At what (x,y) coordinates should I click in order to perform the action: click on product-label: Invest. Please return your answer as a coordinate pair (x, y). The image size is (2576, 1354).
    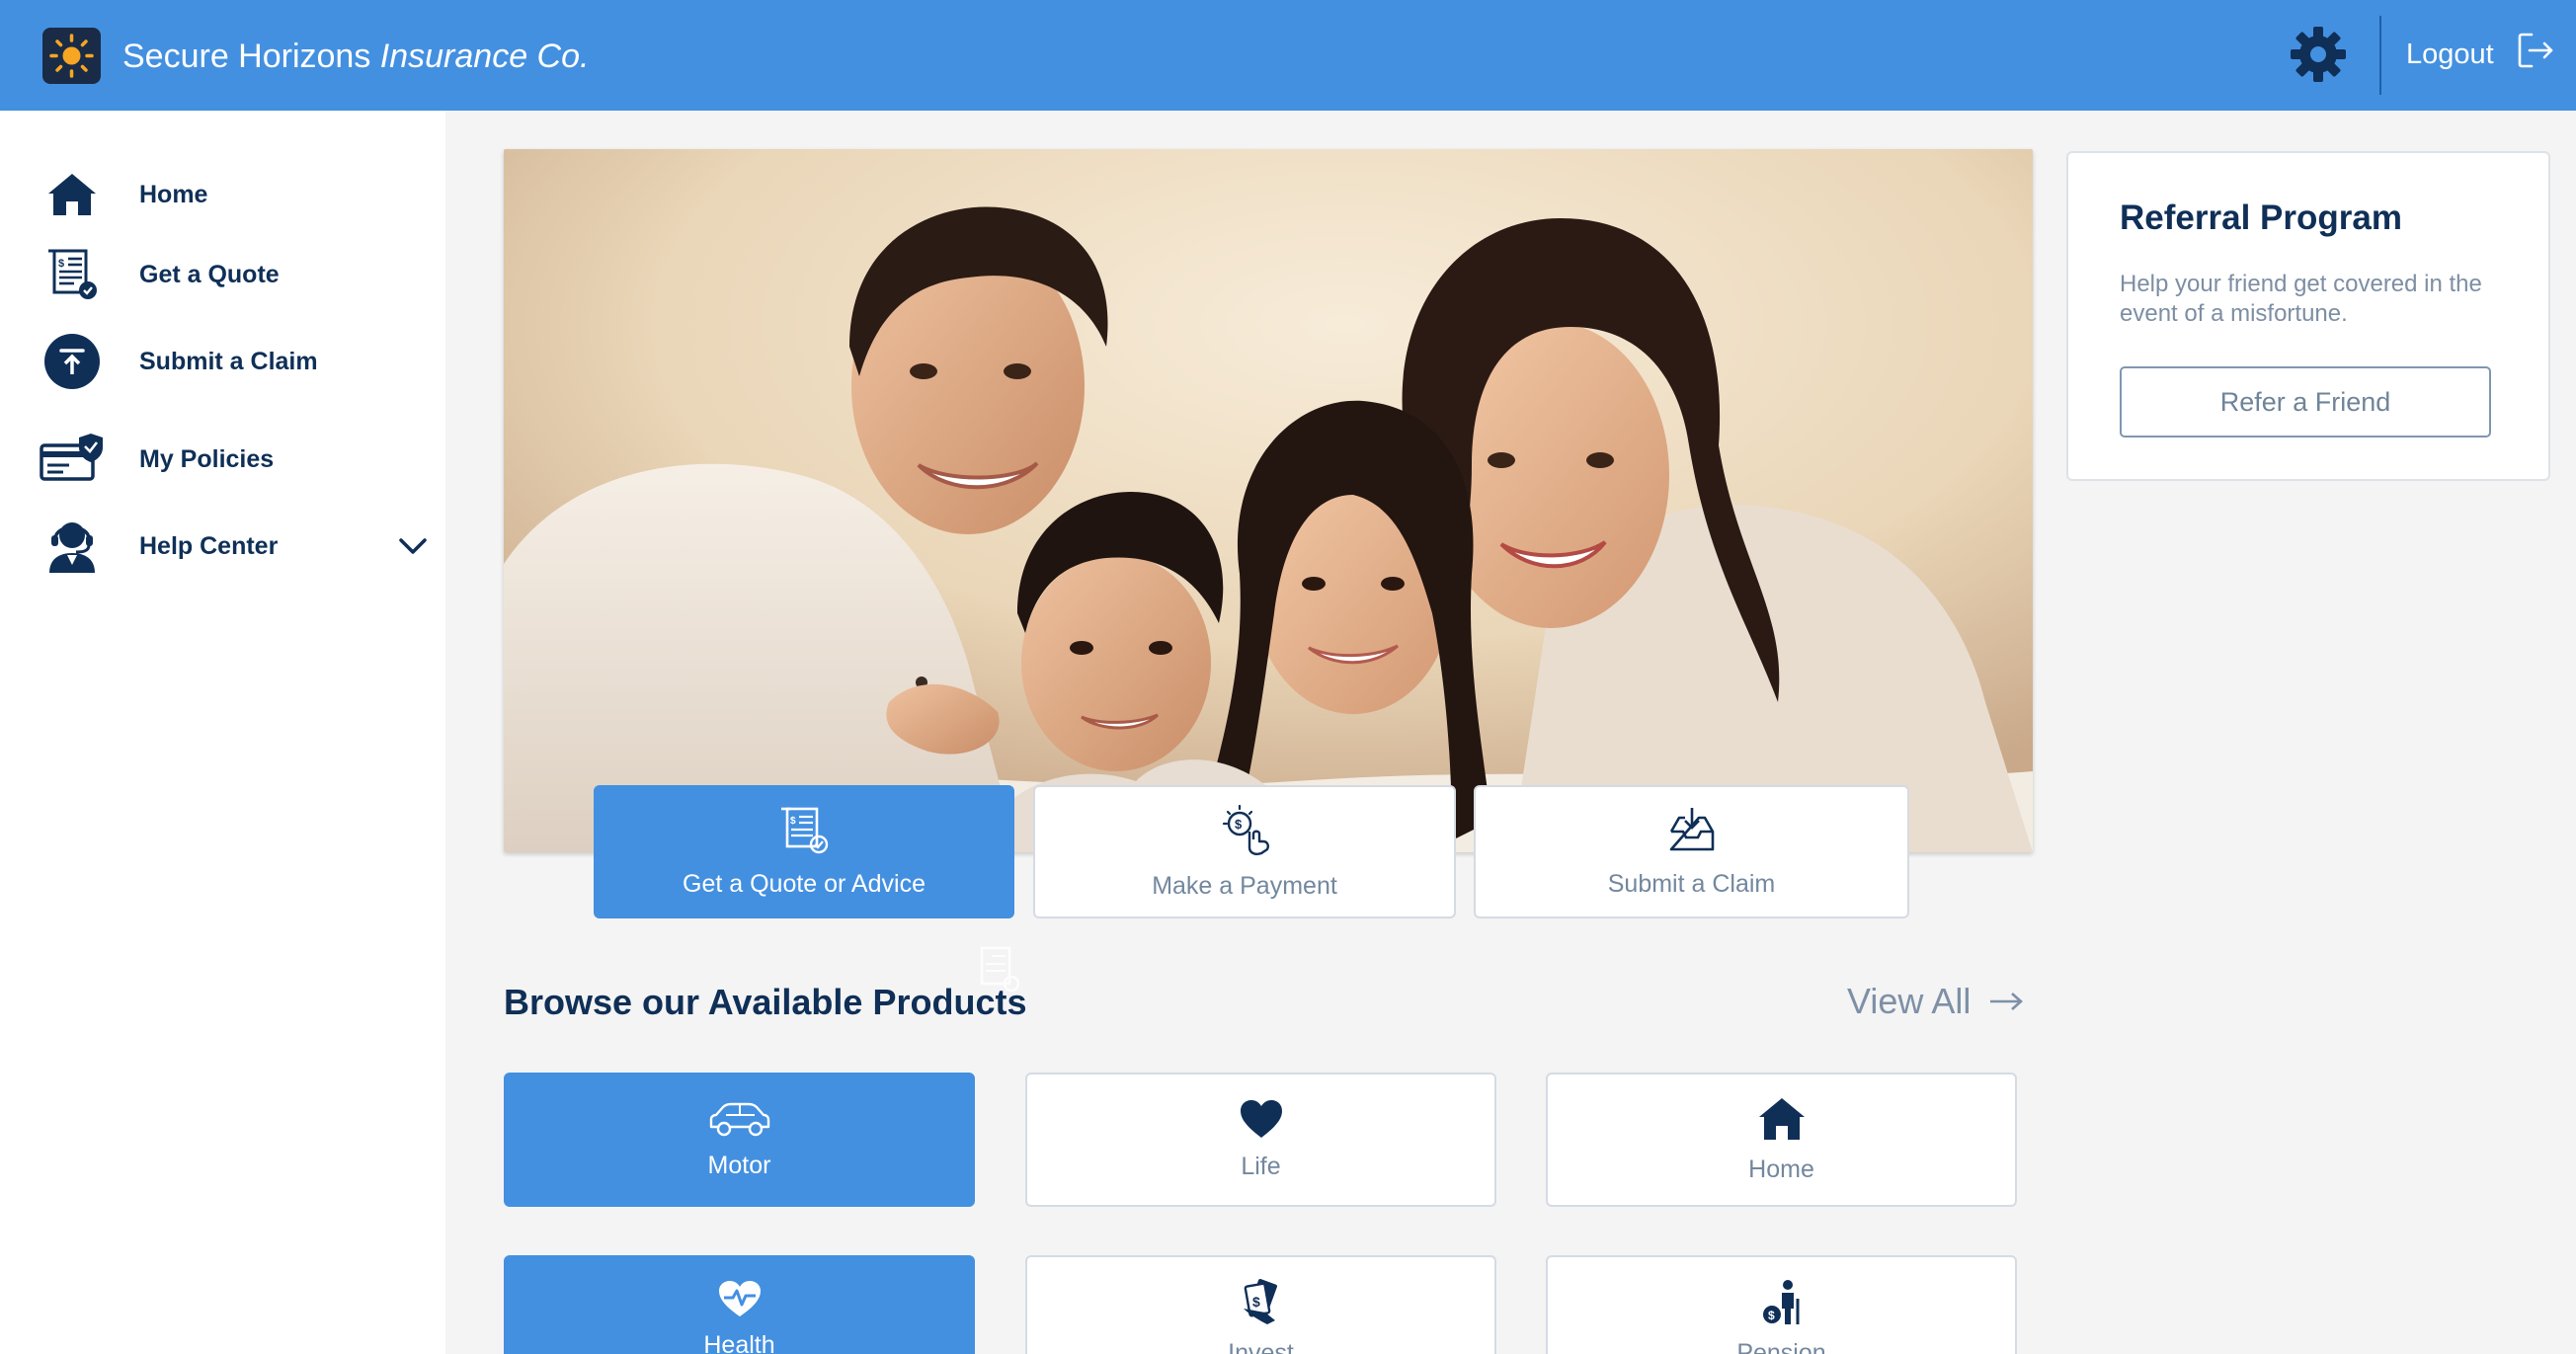
    Looking at the image, I should click on (1261, 1347).